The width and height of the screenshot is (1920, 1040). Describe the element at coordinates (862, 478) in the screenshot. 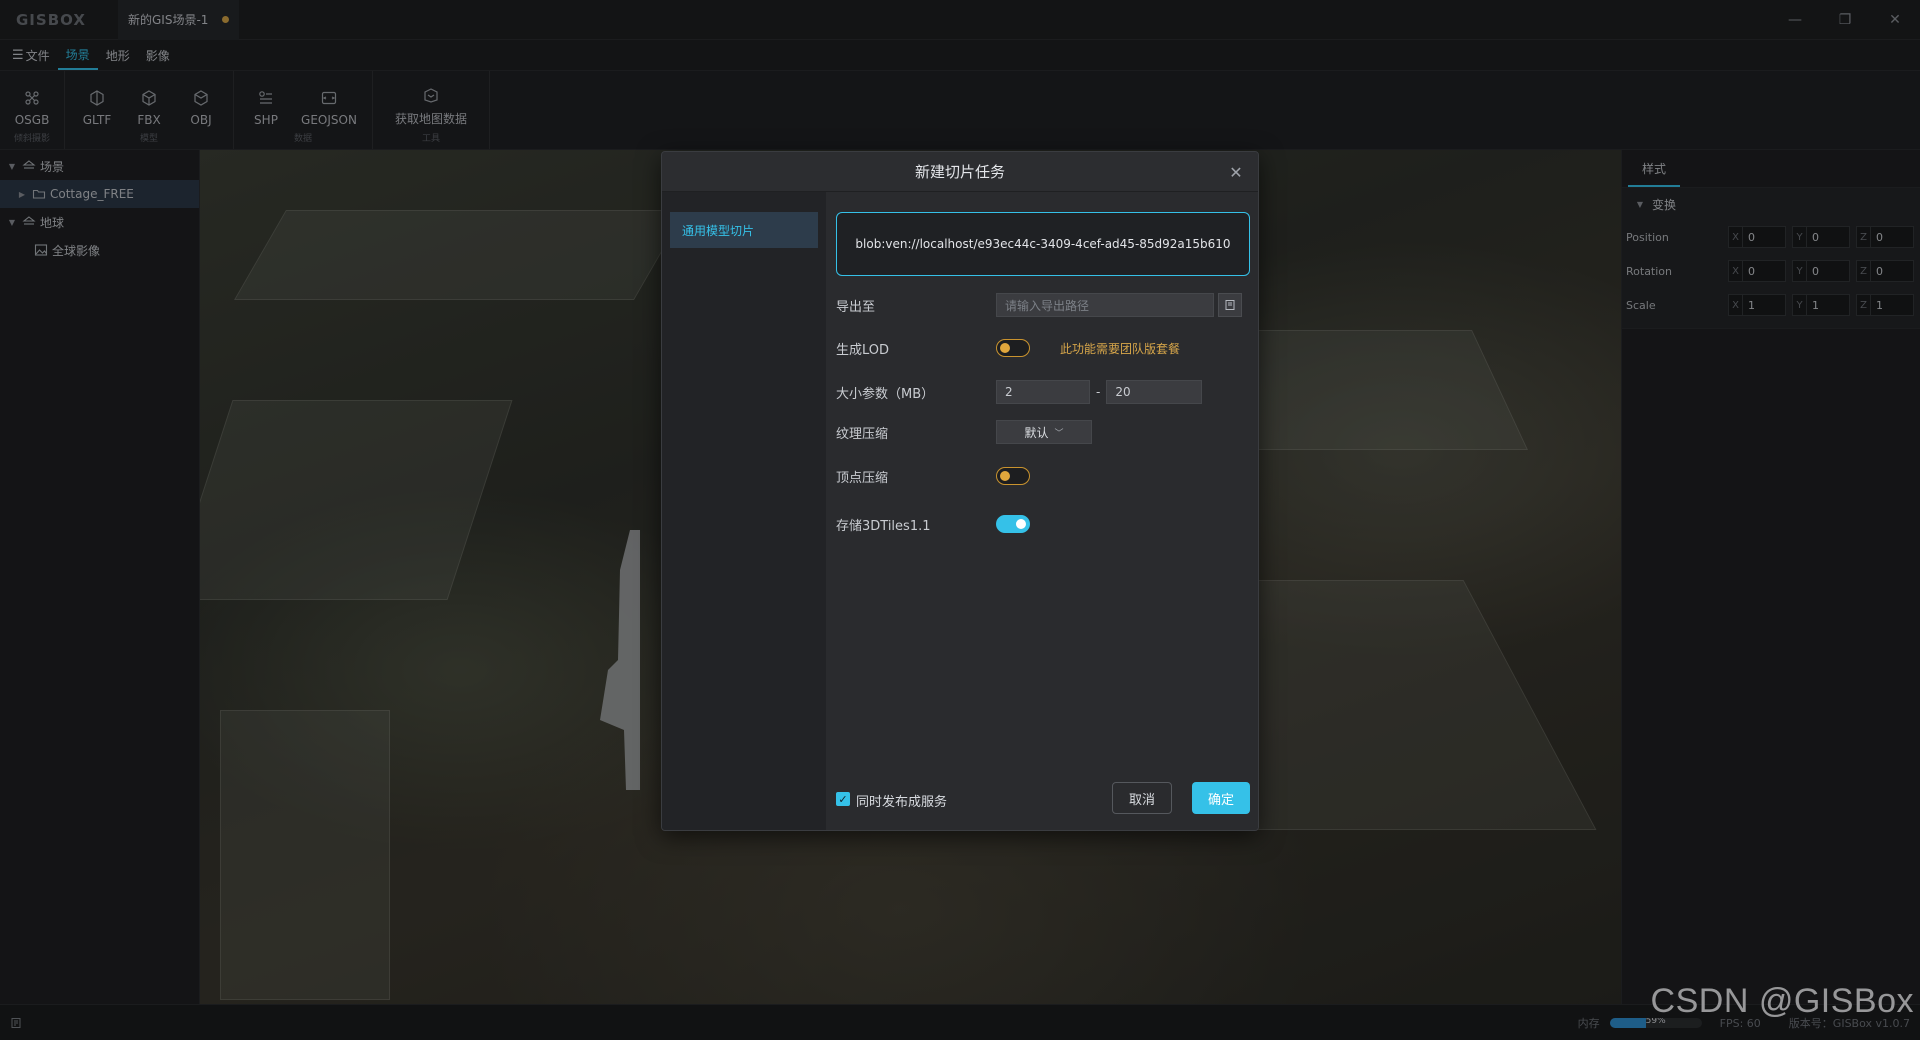

I see `vertex-label: 顶点压缩` at that location.